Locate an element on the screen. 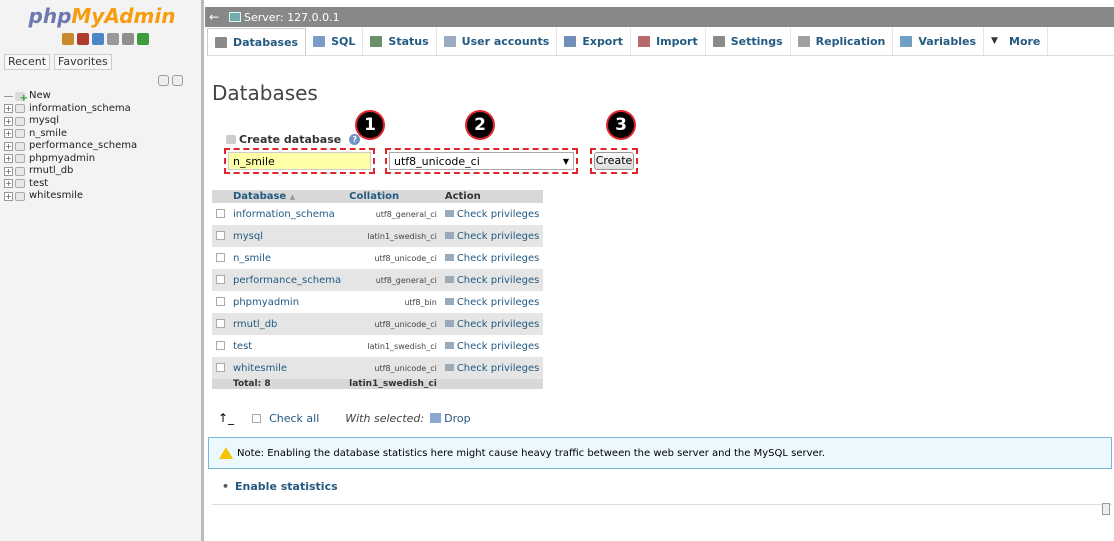 The height and width of the screenshot is (541, 1114). tree-item-label: New is located at coordinates (40, 96).